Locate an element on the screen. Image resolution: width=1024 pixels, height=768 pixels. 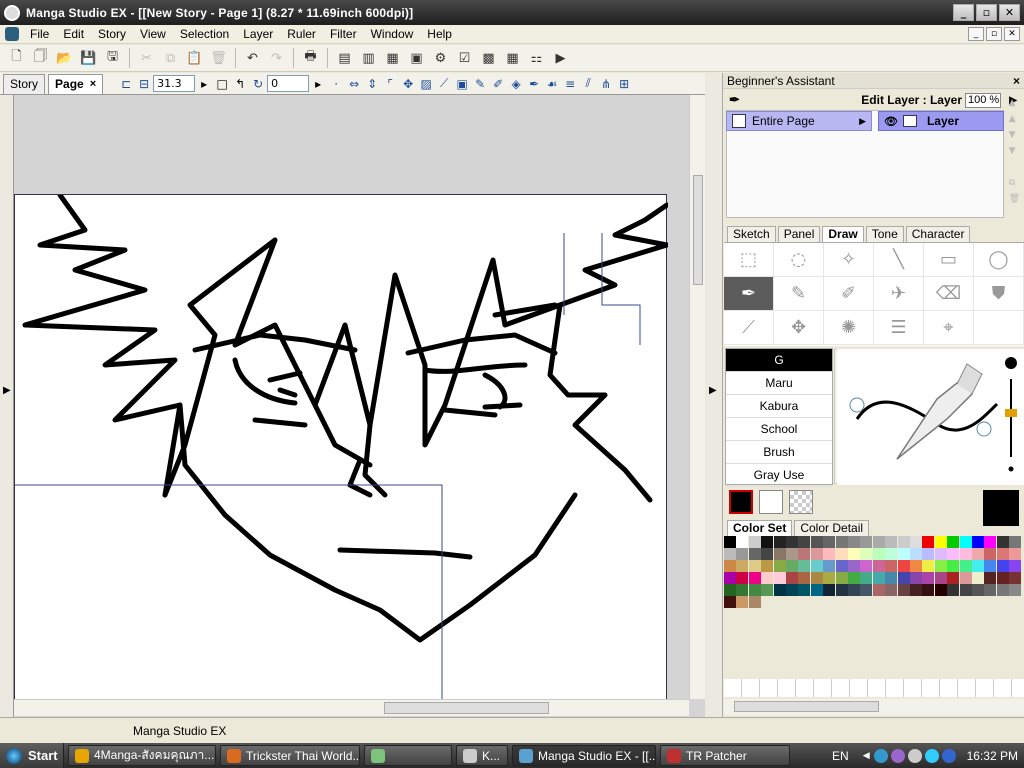
page-view-icon: □ is located at coordinates (222, 84).